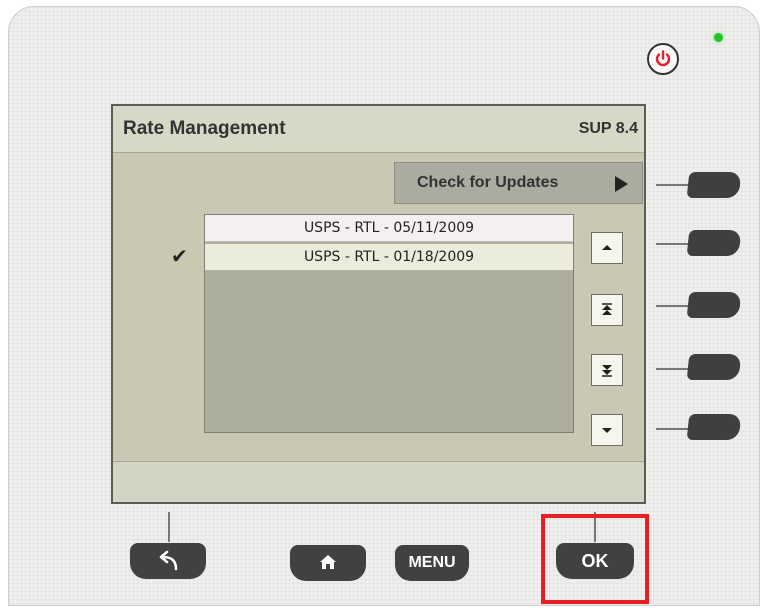 Image resolution: width=762 pixels, height=610 pixels. I want to click on home-button, so click(328, 563).